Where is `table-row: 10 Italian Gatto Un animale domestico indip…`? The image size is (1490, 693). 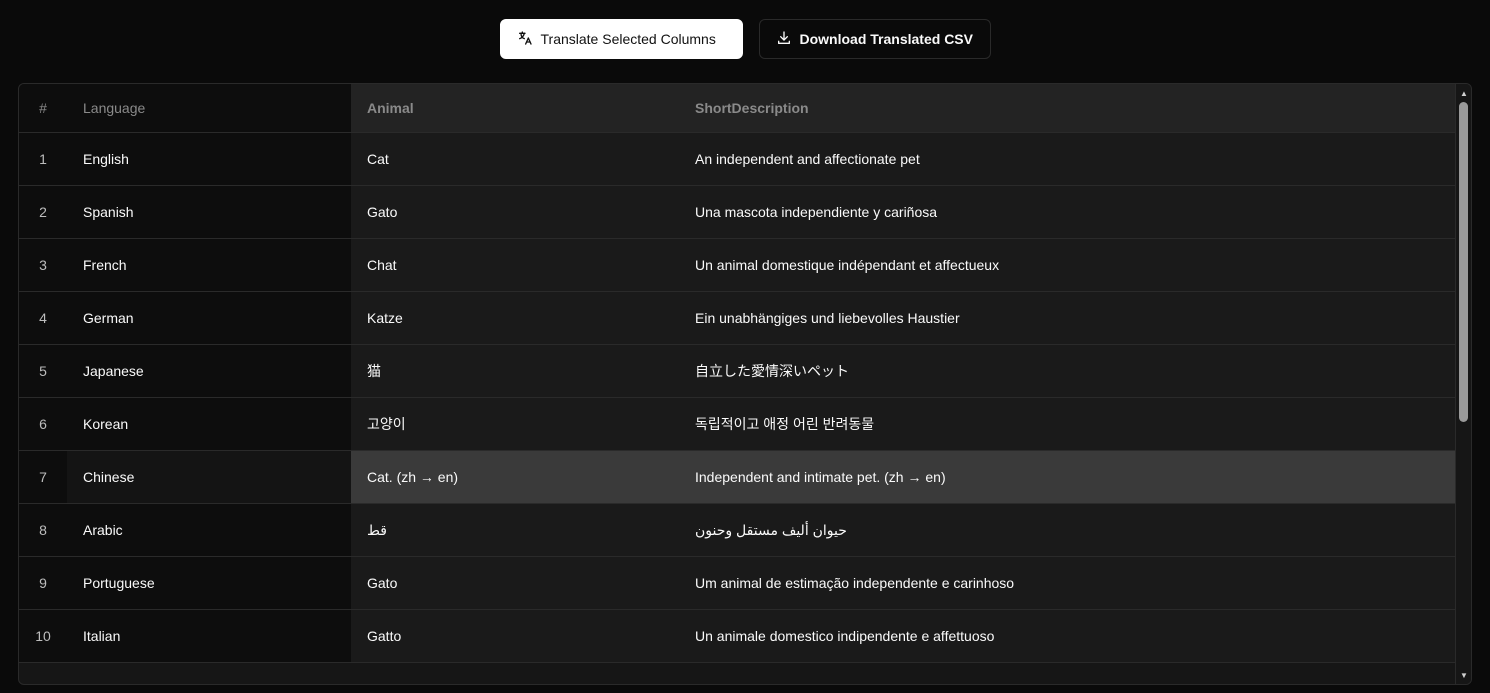
table-row: 10 Italian Gatto Un animale domestico indip… is located at coordinates (738, 636).